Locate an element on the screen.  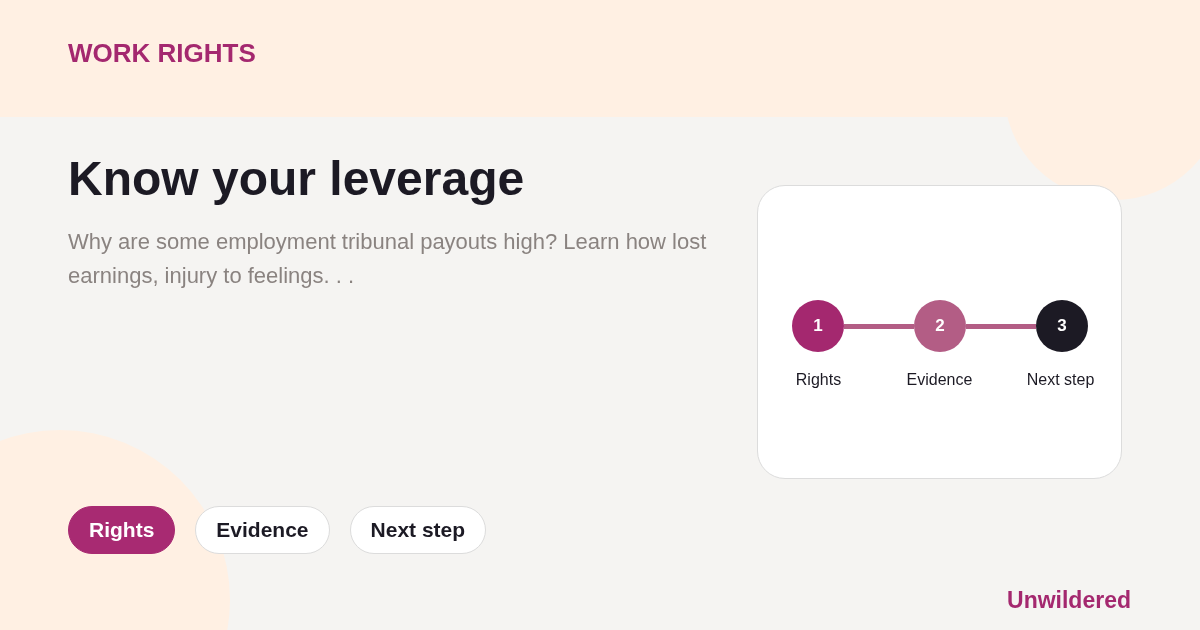
topic-pill: Next step is located at coordinates (418, 530).